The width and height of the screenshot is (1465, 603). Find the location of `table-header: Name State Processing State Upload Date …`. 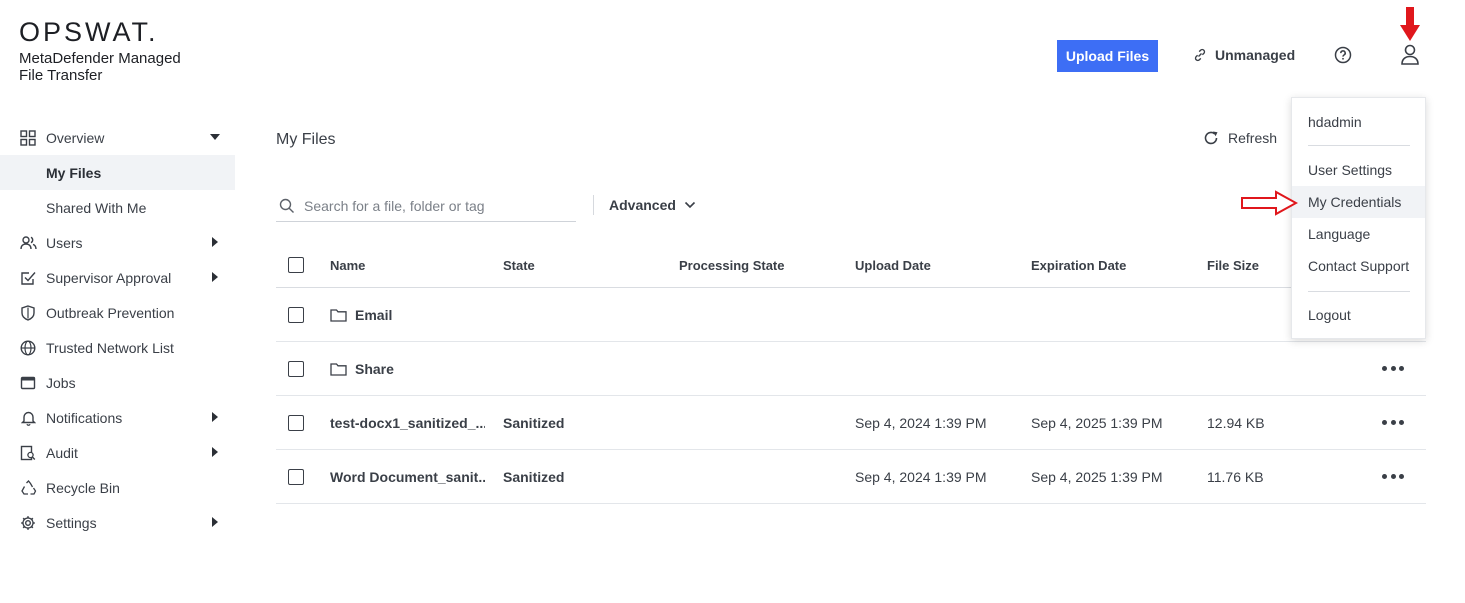

table-header: Name State Processing State Upload Date … is located at coordinates (851, 265).